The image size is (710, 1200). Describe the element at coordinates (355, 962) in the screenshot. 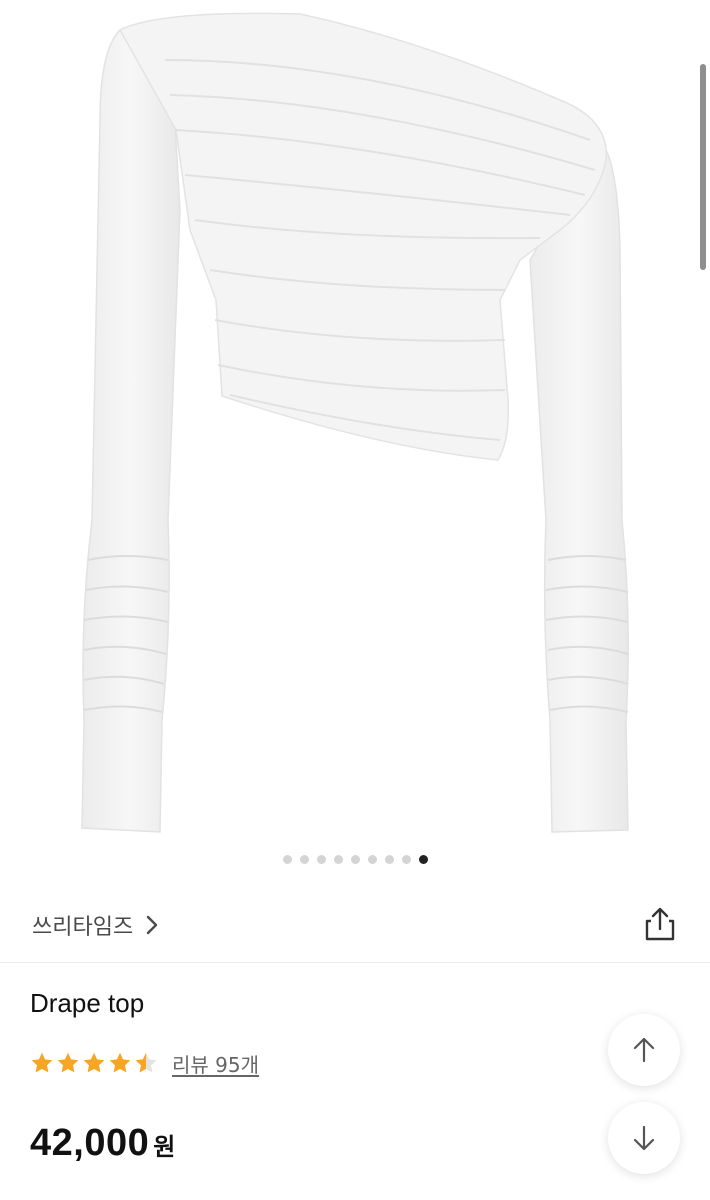

I see `divider` at that location.